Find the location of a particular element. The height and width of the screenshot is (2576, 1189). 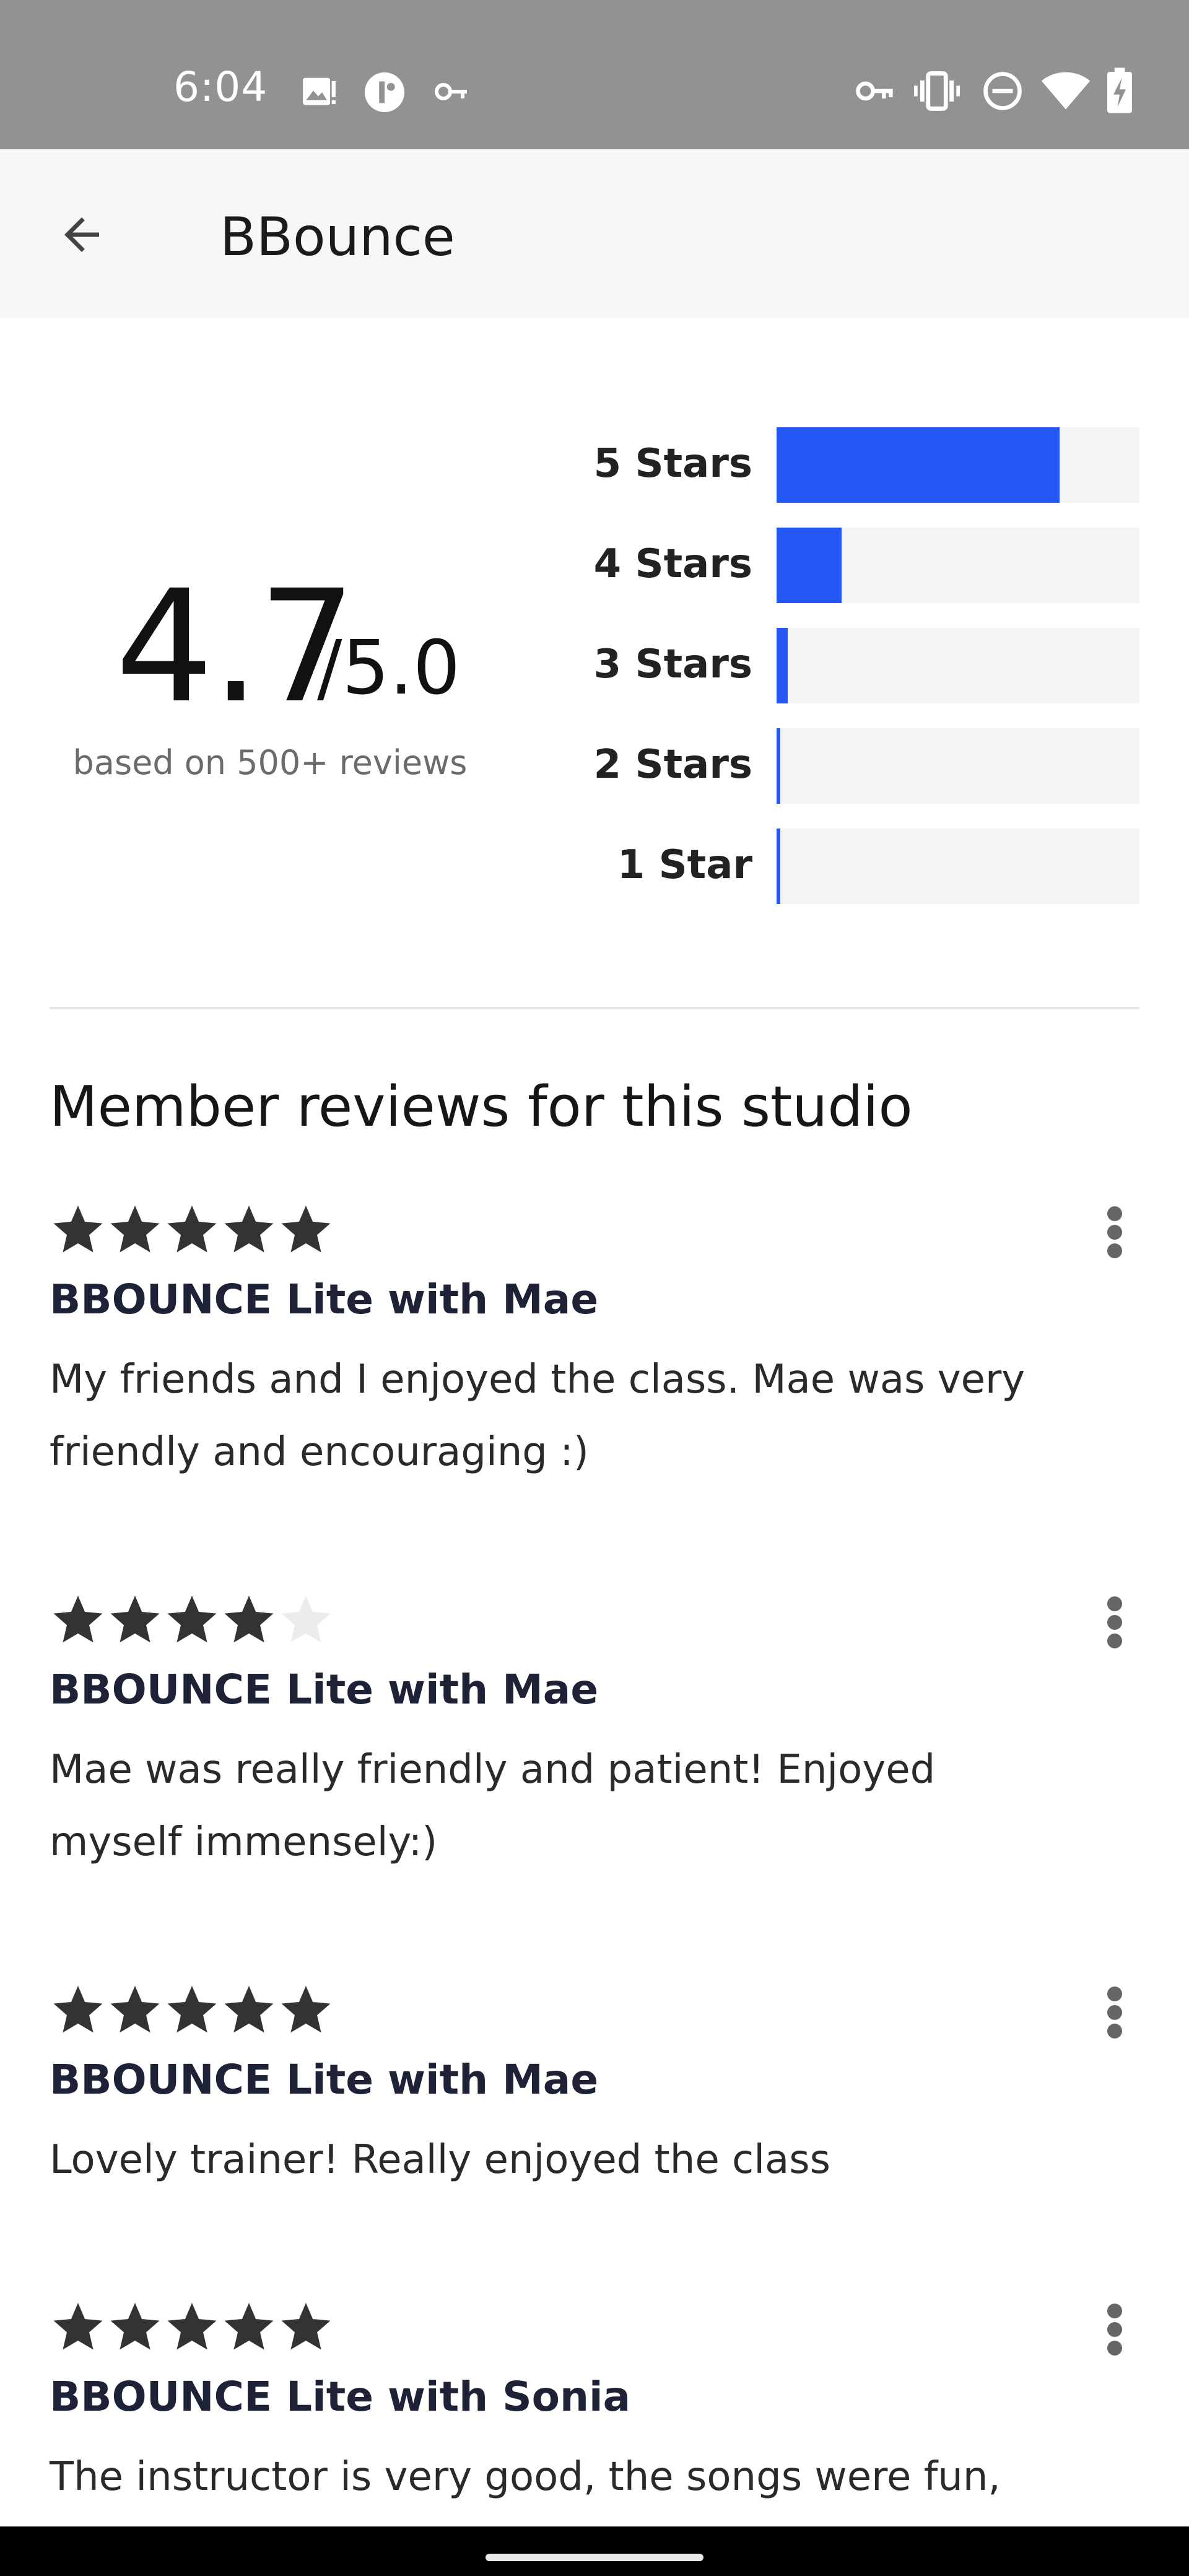

app-bar: BBounce is located at coordinates (594, 233).